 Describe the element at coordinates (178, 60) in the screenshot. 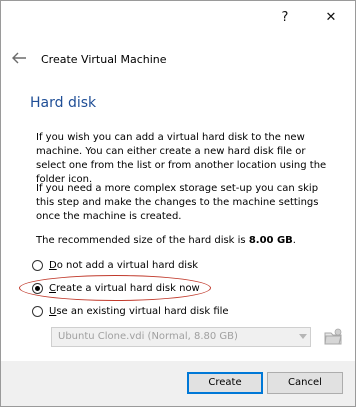

I see `wizard-header: Create Virtual Machine` at that location.